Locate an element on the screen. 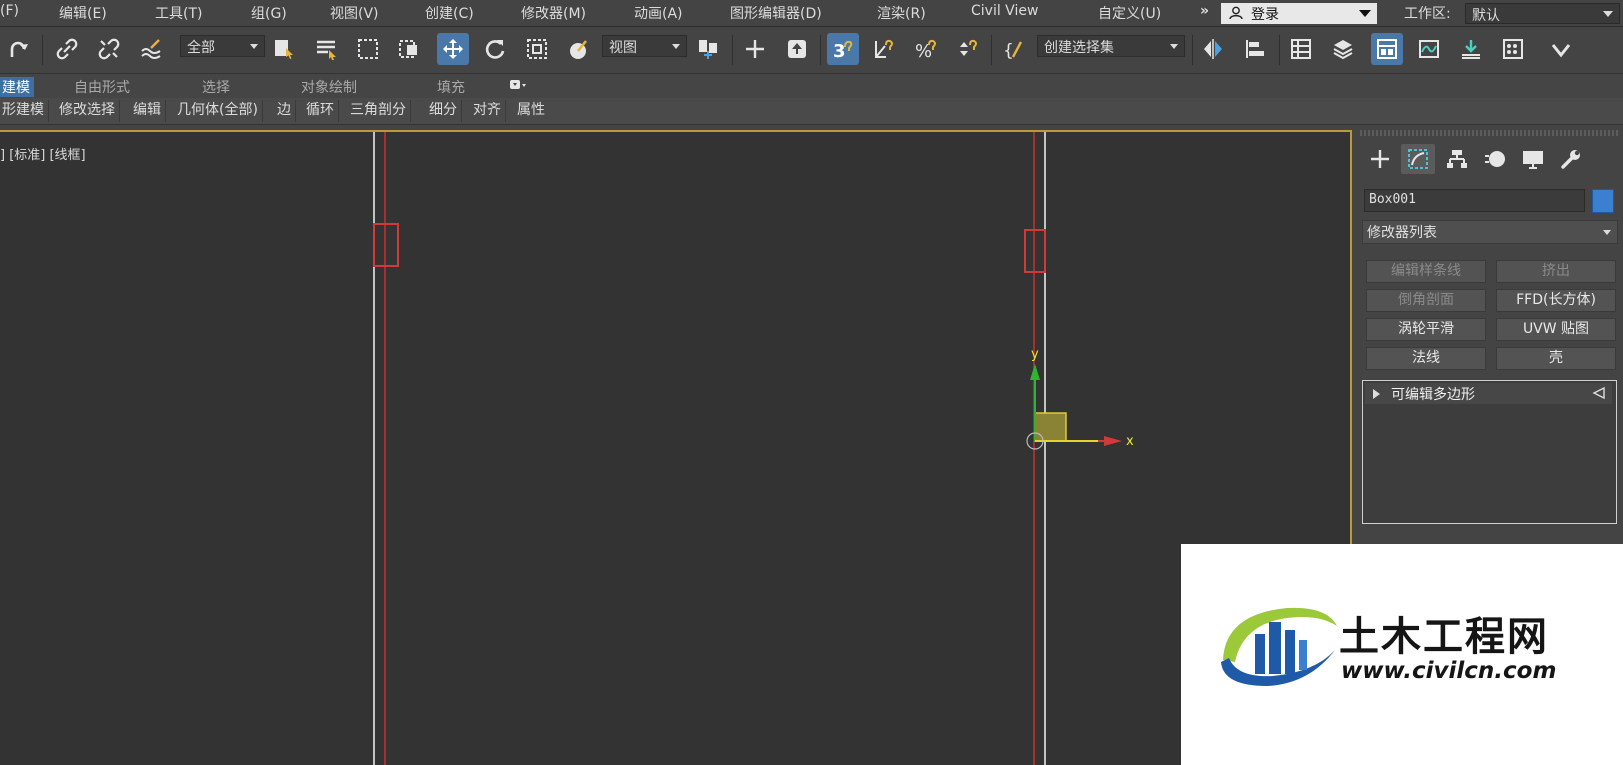 The image size is (1623, 765). select-object-button is located at coordinates (284, 49).